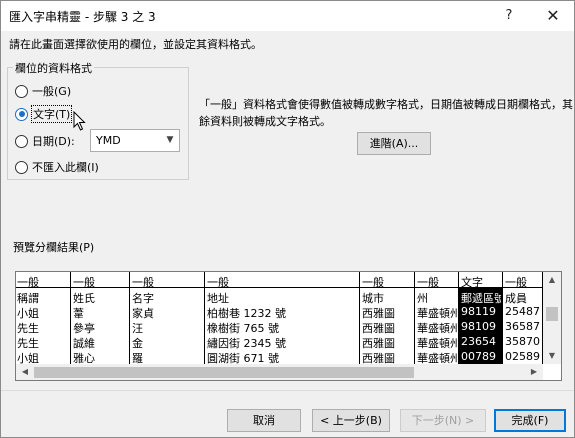 Image resolution: width=575 pixels, height=438 pixels. I want to click on date-format-value: YMD, so click(108, 140).